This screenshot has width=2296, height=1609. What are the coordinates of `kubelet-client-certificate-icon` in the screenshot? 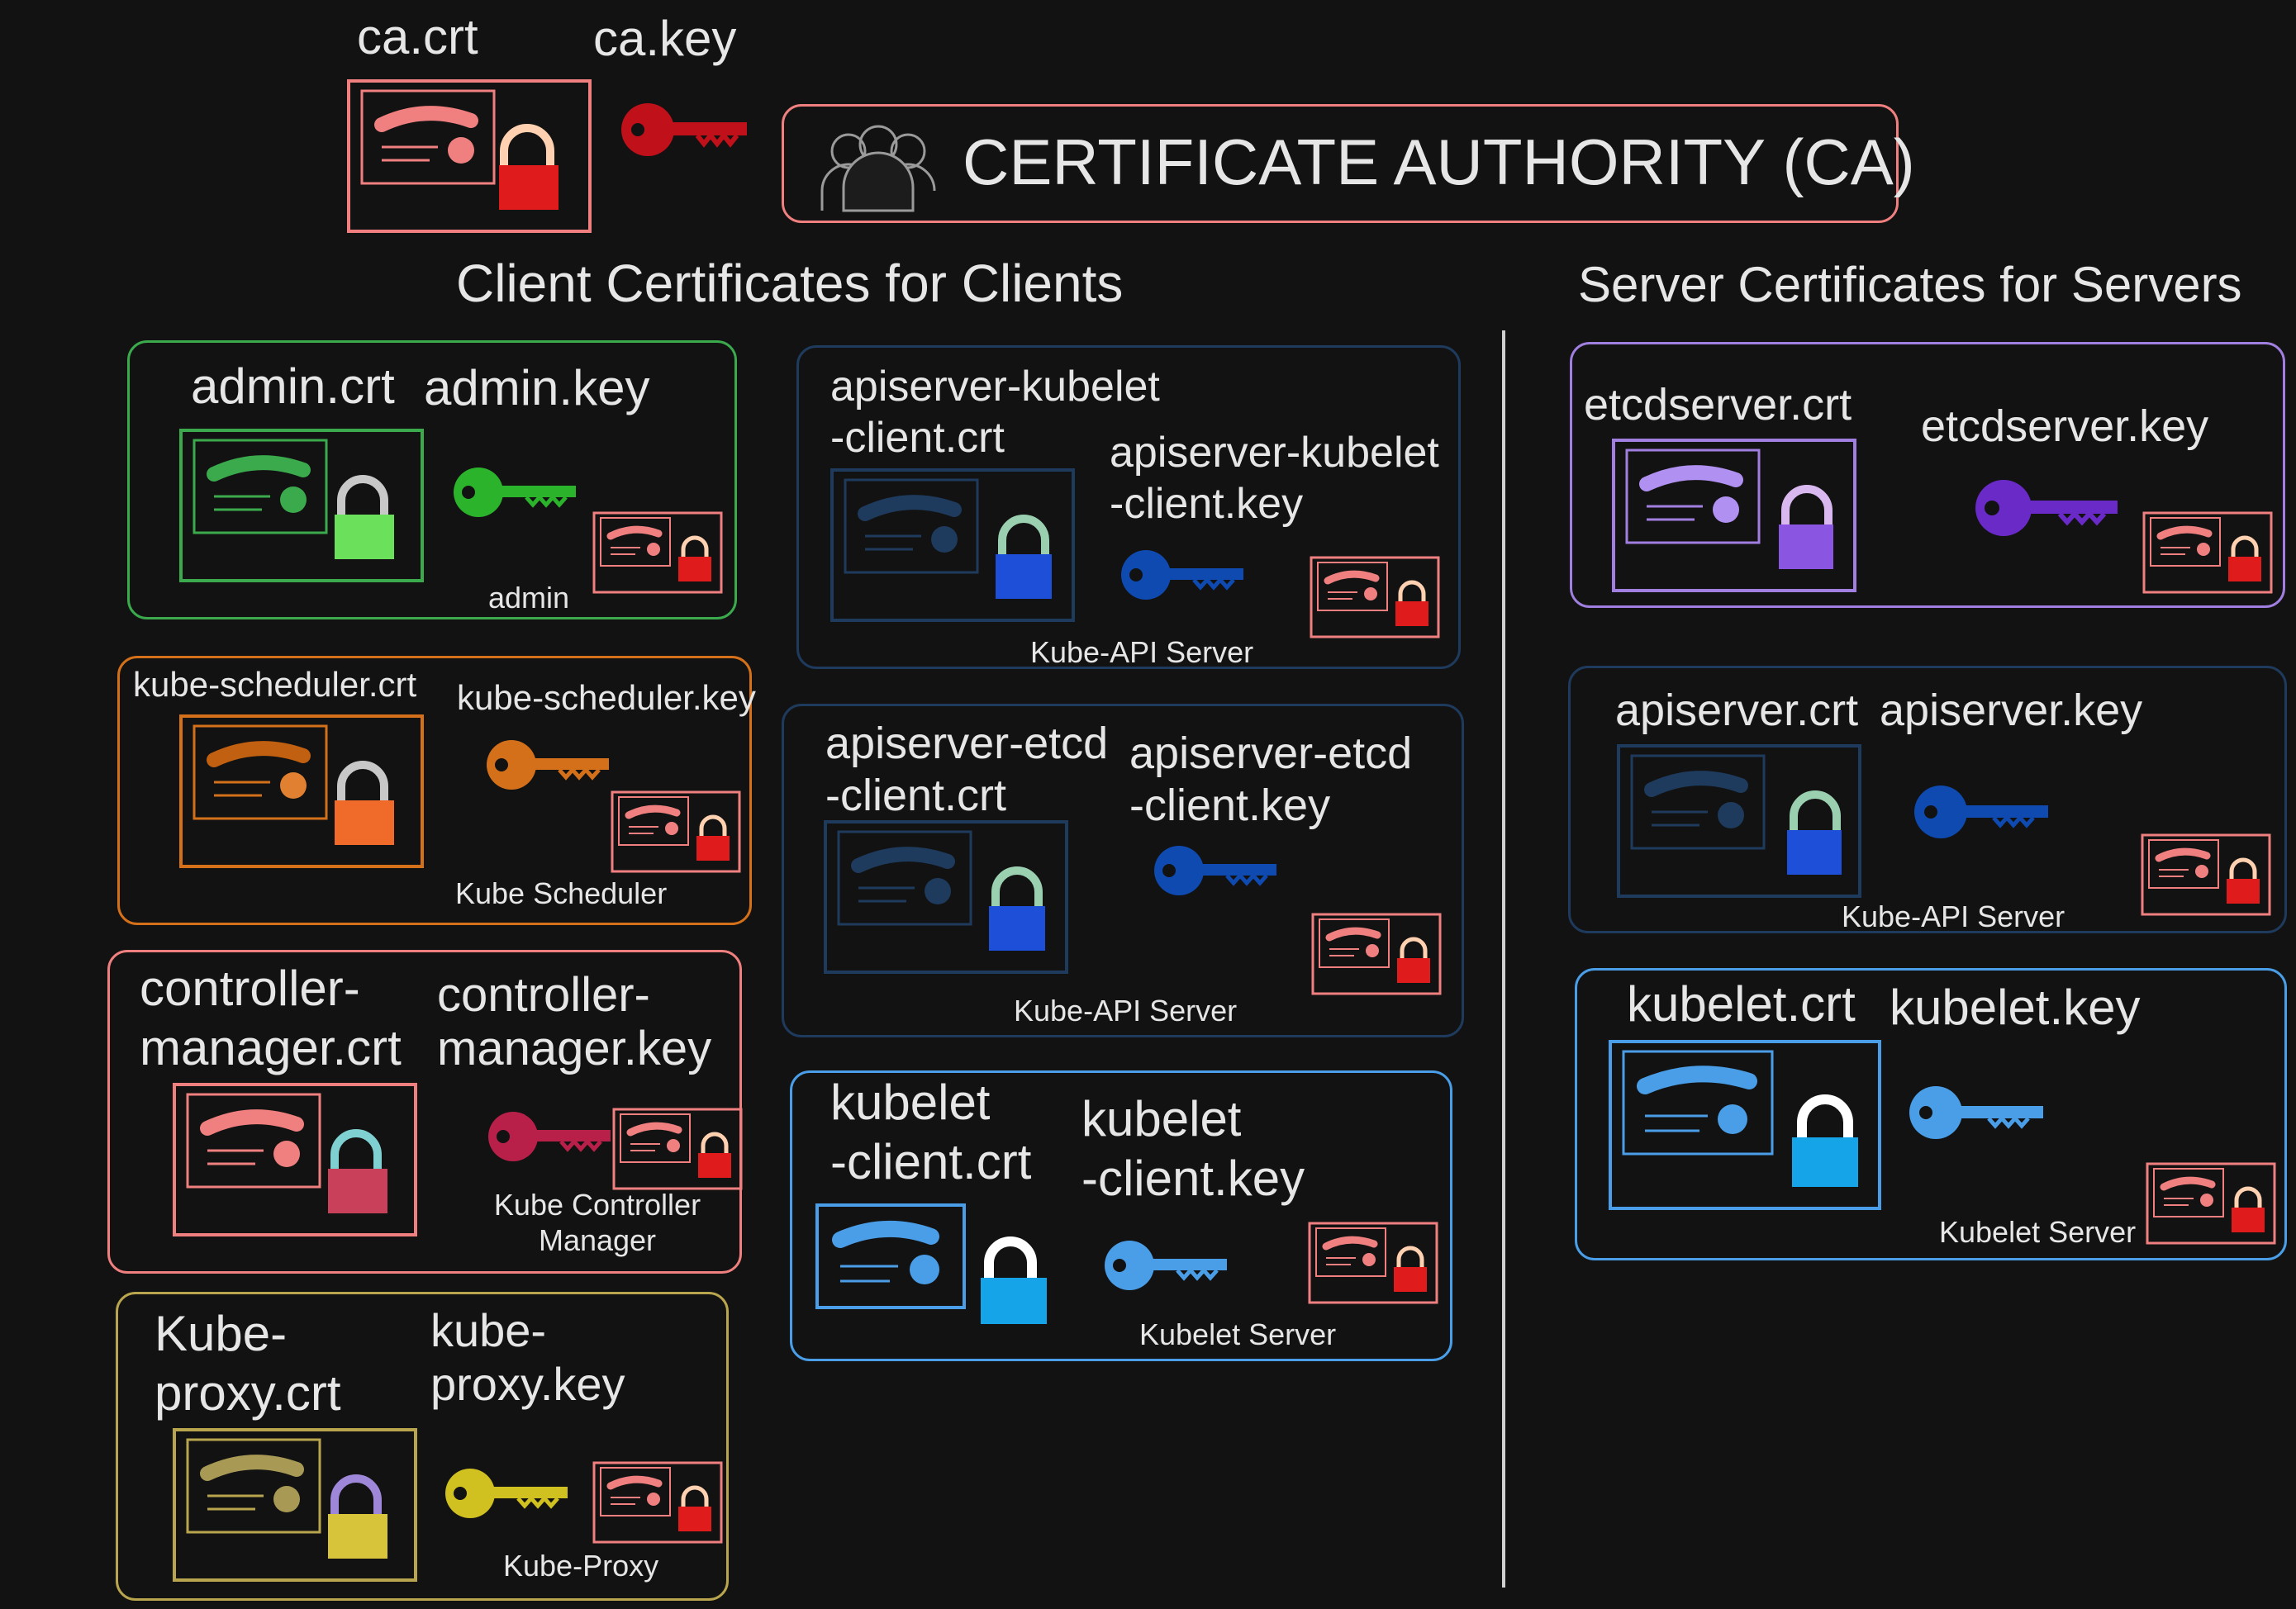 It's located at (931, 1263).